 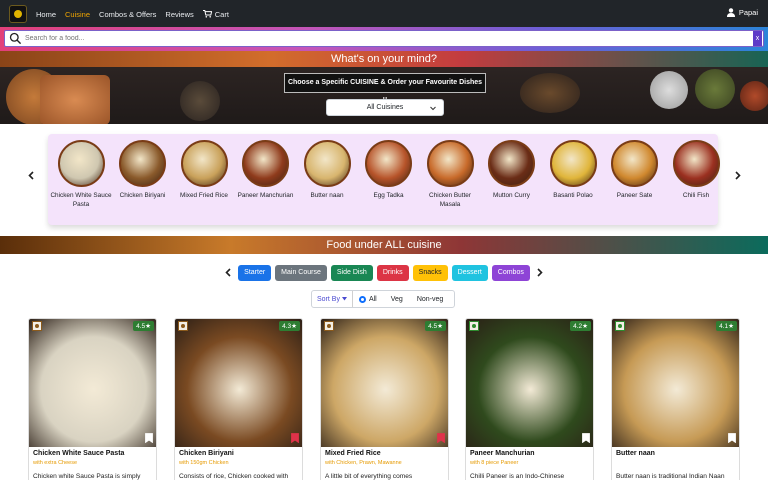 I want to click on category-button-drinks: Drinks, so click(x=392, y=272).